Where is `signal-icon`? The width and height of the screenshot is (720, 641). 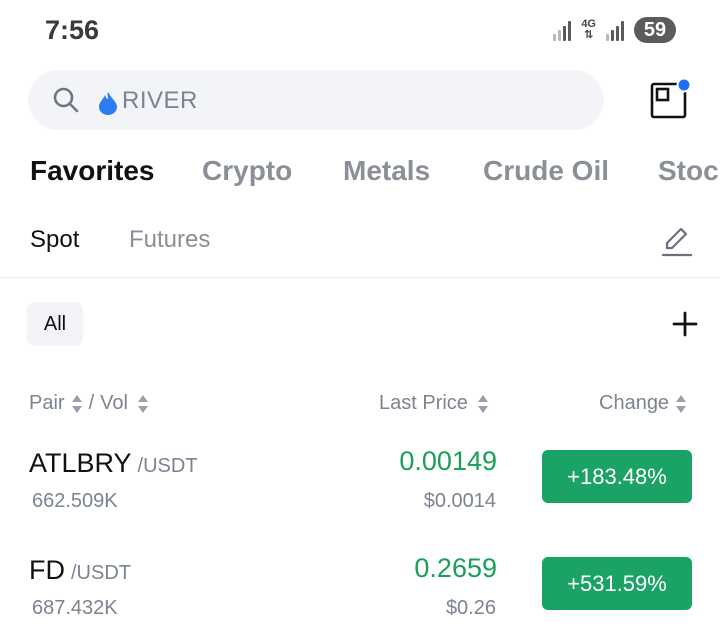 signal-icon is located at coordinates (562, 30).